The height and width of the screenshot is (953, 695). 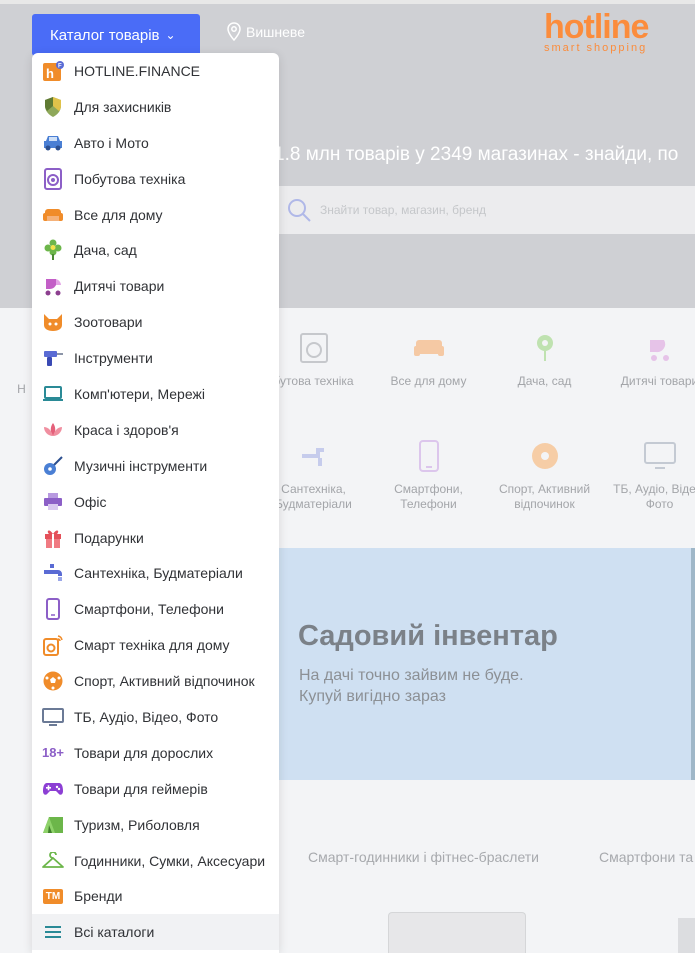 I want to click on menu-item-tools: Інструменти, so click(x=155, y=358).